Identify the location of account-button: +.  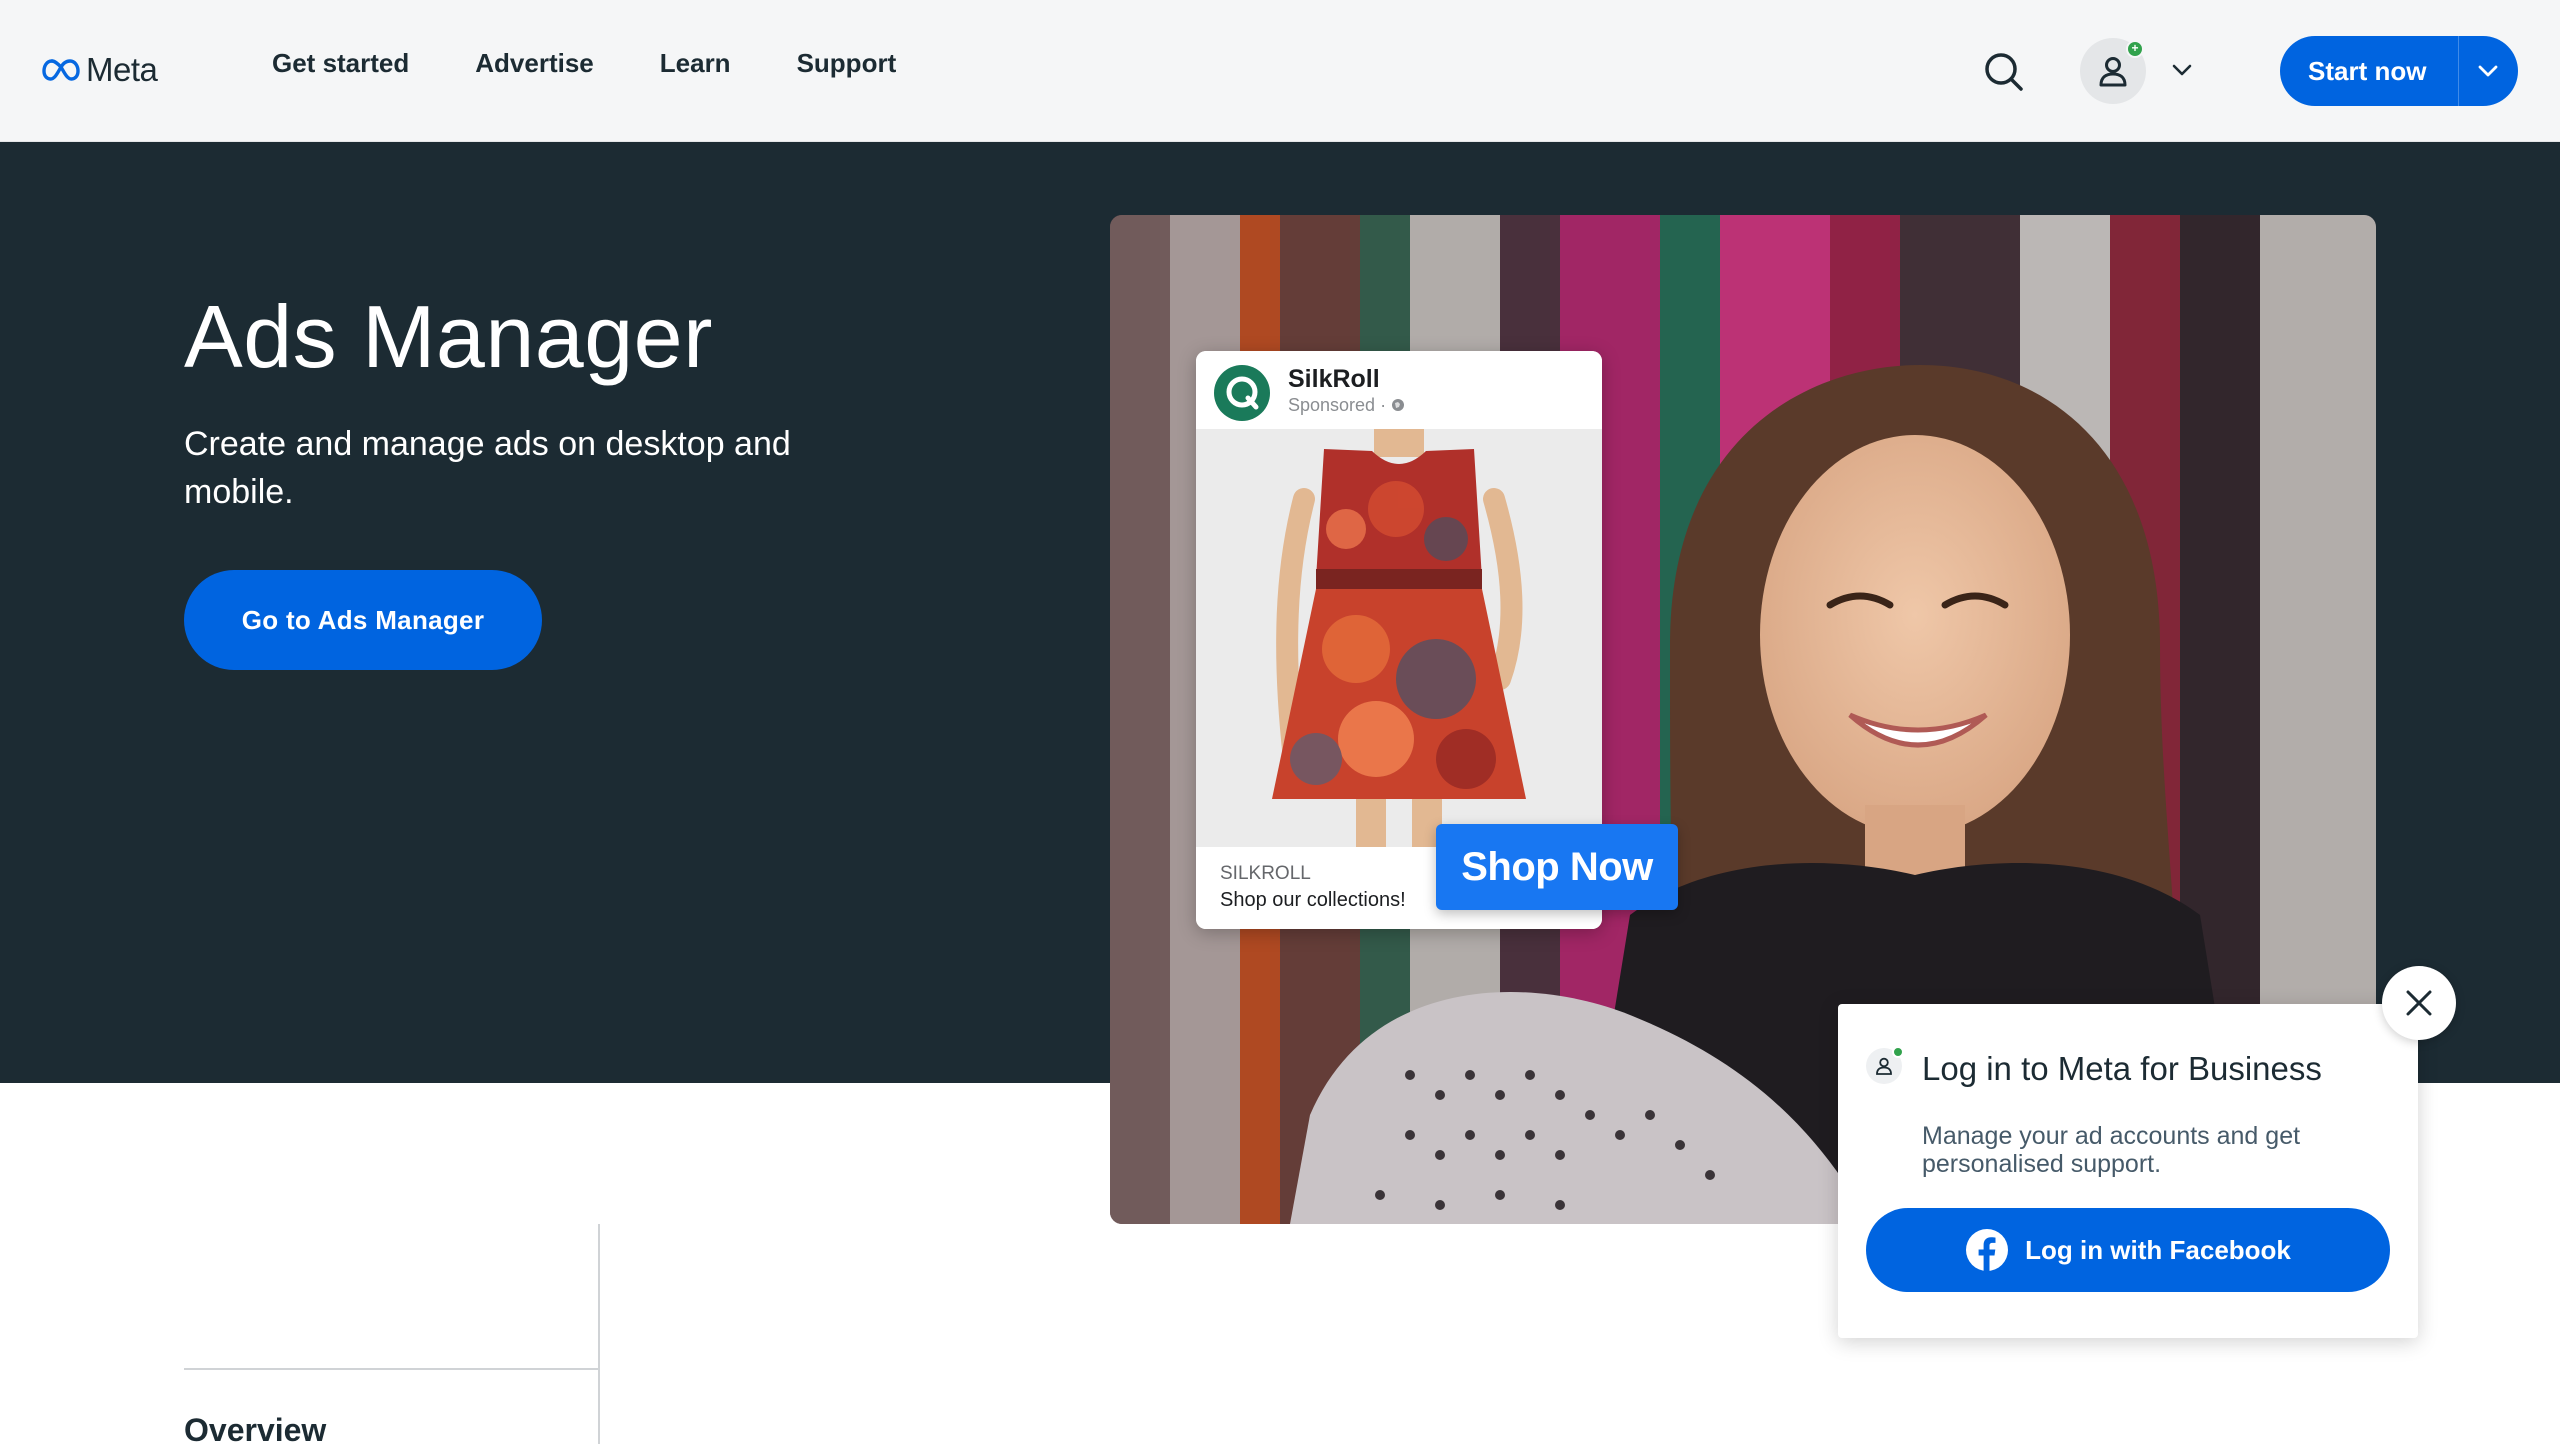
(2113, 71).